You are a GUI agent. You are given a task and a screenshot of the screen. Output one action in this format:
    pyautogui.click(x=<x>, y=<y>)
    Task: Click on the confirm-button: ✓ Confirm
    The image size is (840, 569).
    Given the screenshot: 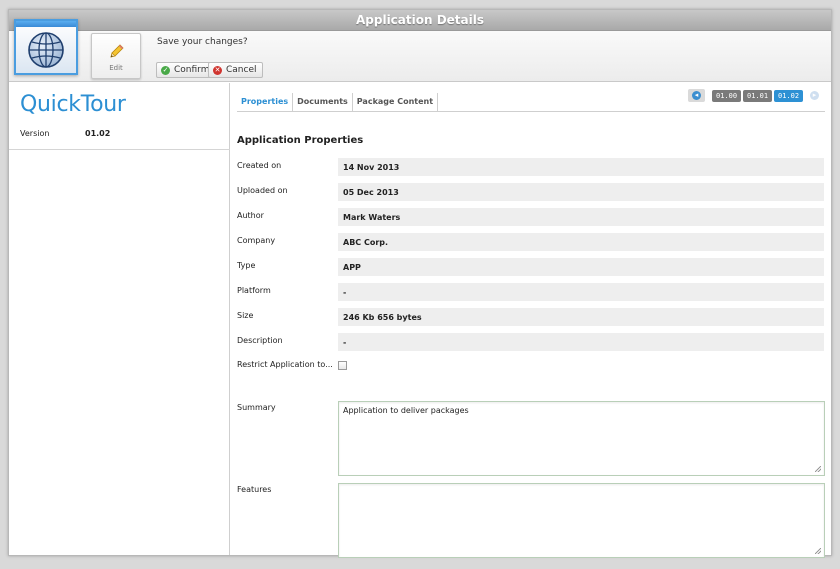 What is the action you would take?
    pyautogui.click(x=186, y=70)
    